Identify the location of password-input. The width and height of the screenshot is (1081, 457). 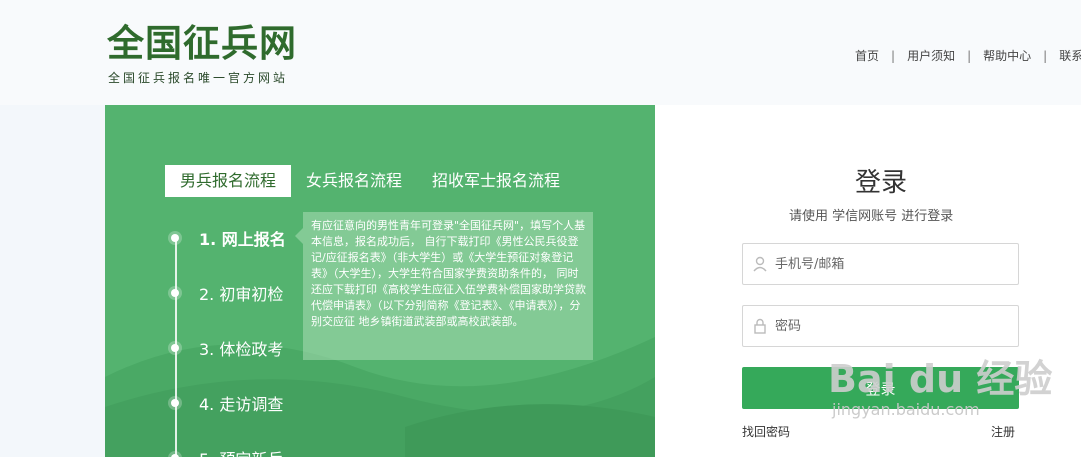
(895, 326).